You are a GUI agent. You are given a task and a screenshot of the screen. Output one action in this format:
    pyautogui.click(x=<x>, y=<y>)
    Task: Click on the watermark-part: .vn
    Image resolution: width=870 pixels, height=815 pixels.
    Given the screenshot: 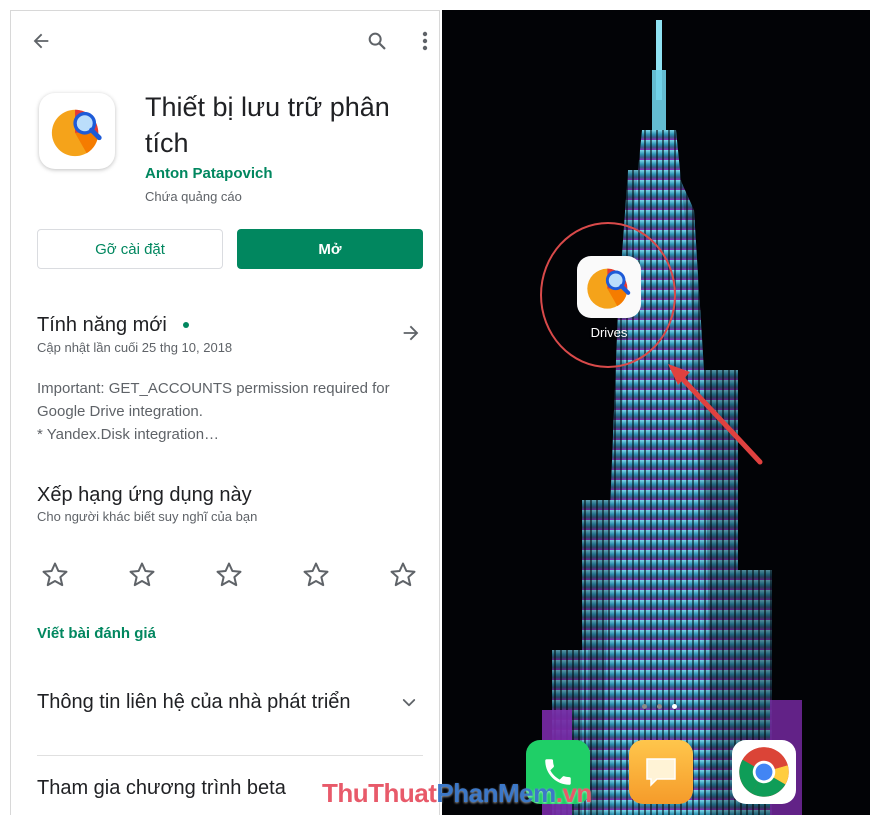 What is the action you would take?
    pyautogui.click(x=574, y=793)
    